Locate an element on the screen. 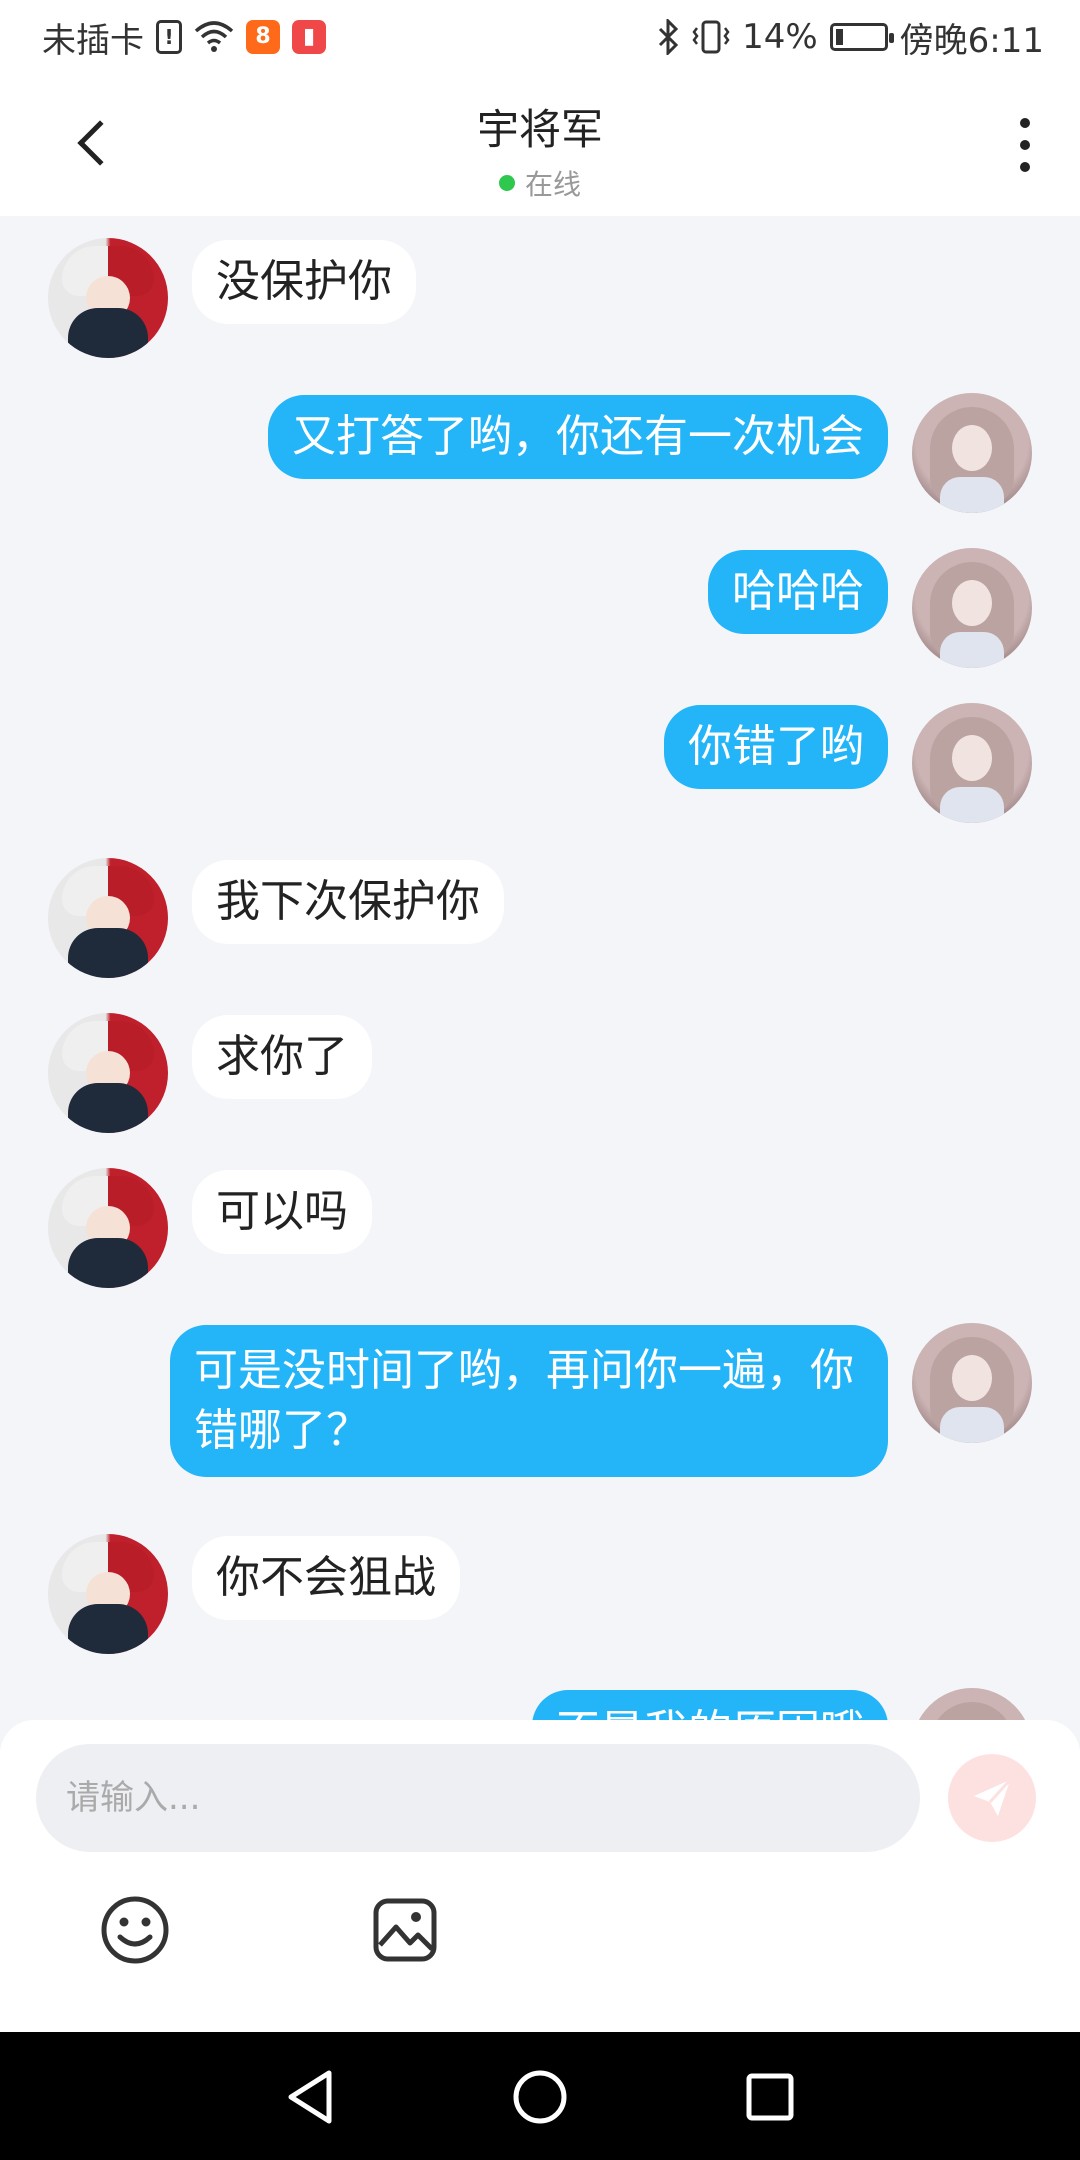 This screenshot has width=1080, height=2160. emoji-icon is located at coordinates (135, 1930).